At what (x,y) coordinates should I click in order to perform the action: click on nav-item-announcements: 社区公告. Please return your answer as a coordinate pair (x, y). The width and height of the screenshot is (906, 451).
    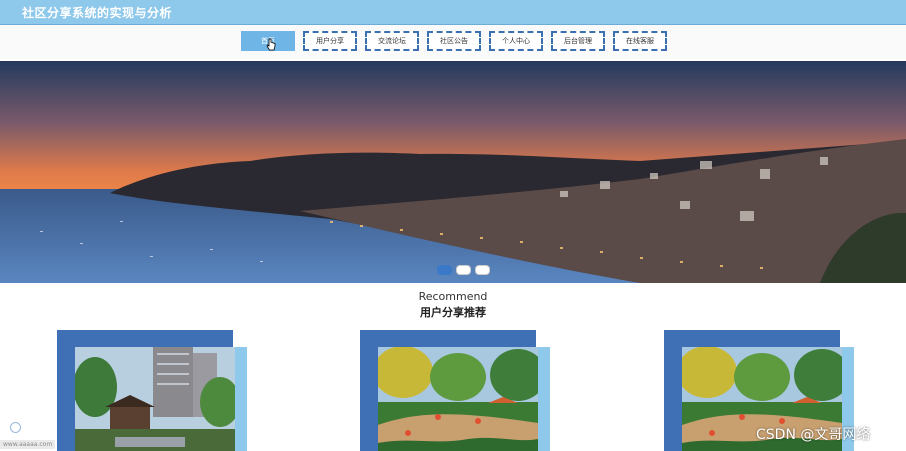
    Looking at the image, I should click on (454, 41).